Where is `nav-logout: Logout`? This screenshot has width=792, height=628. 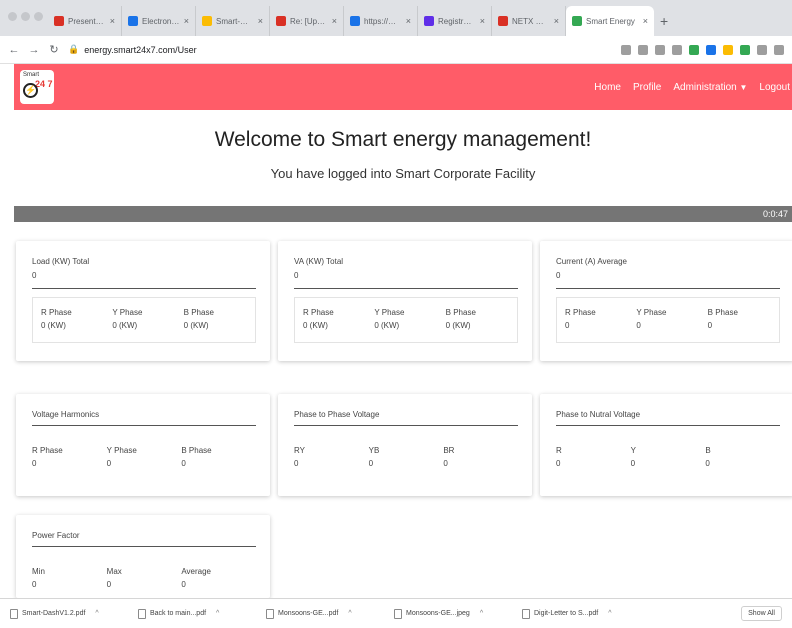 nav-logout: Logout is located at coordinates (774, 87).